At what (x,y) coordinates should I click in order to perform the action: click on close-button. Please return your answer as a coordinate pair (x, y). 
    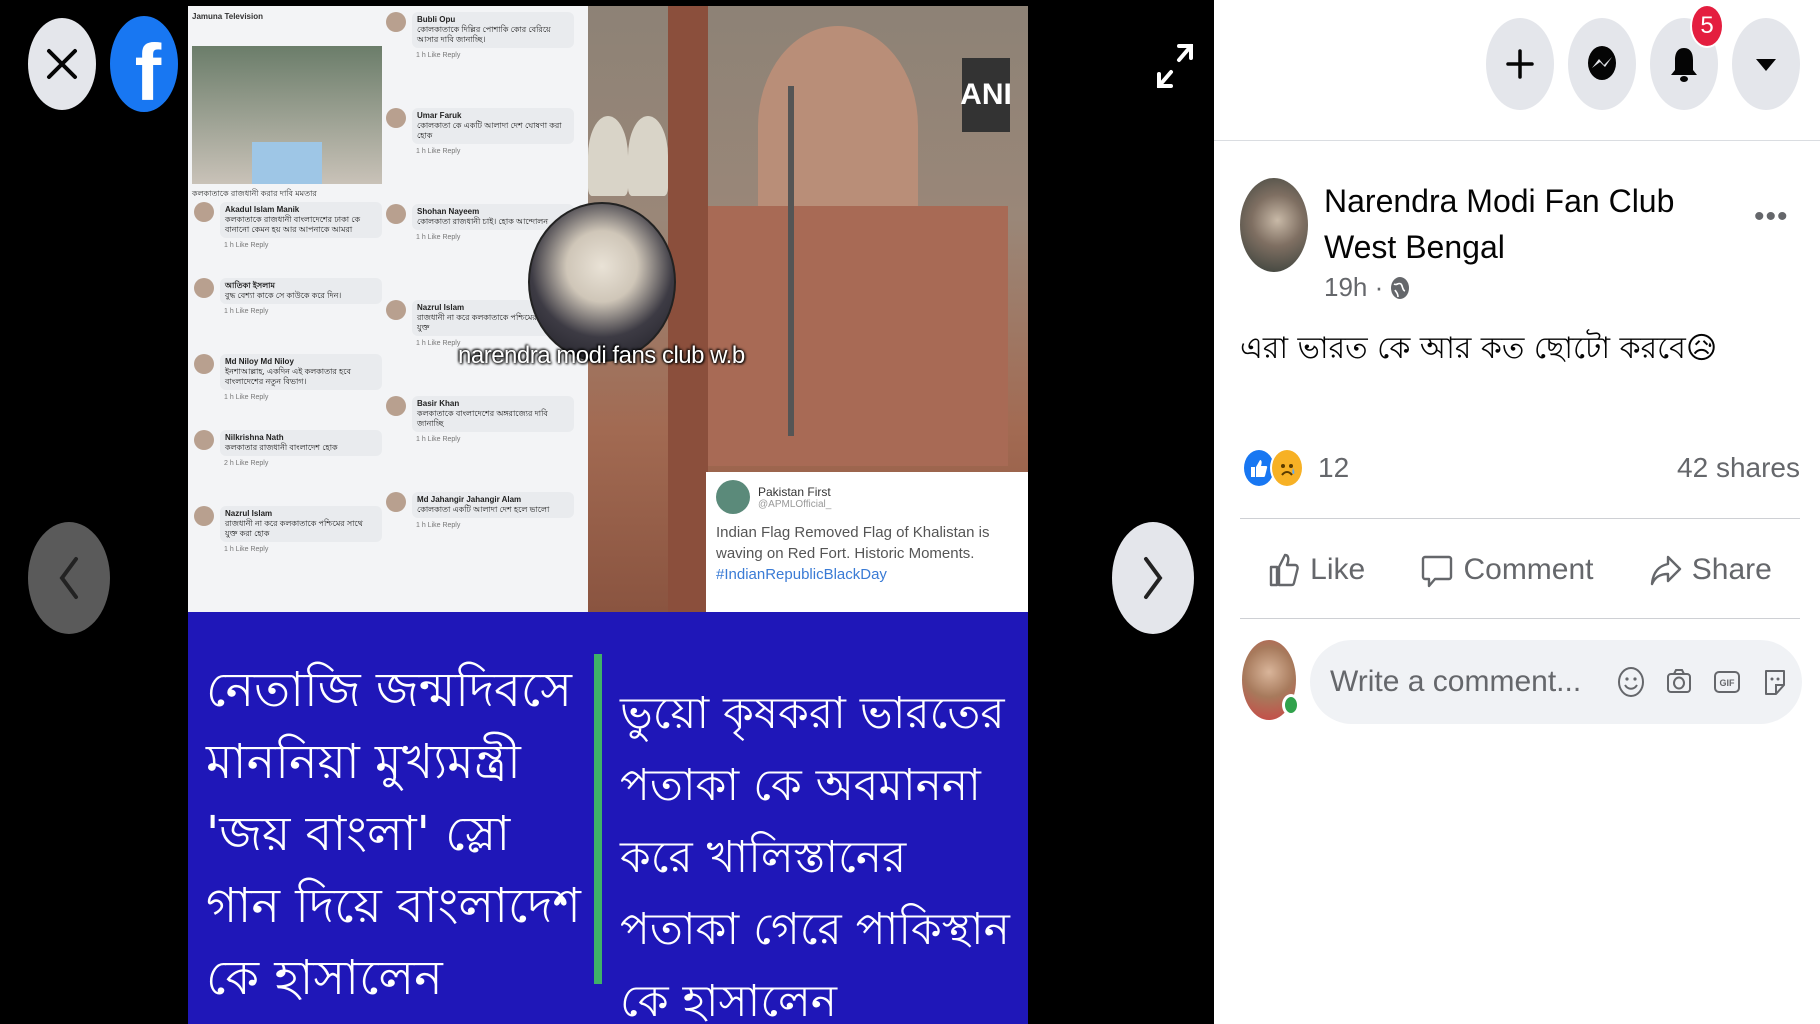
    Looking at the image, I should click on (62, 64).